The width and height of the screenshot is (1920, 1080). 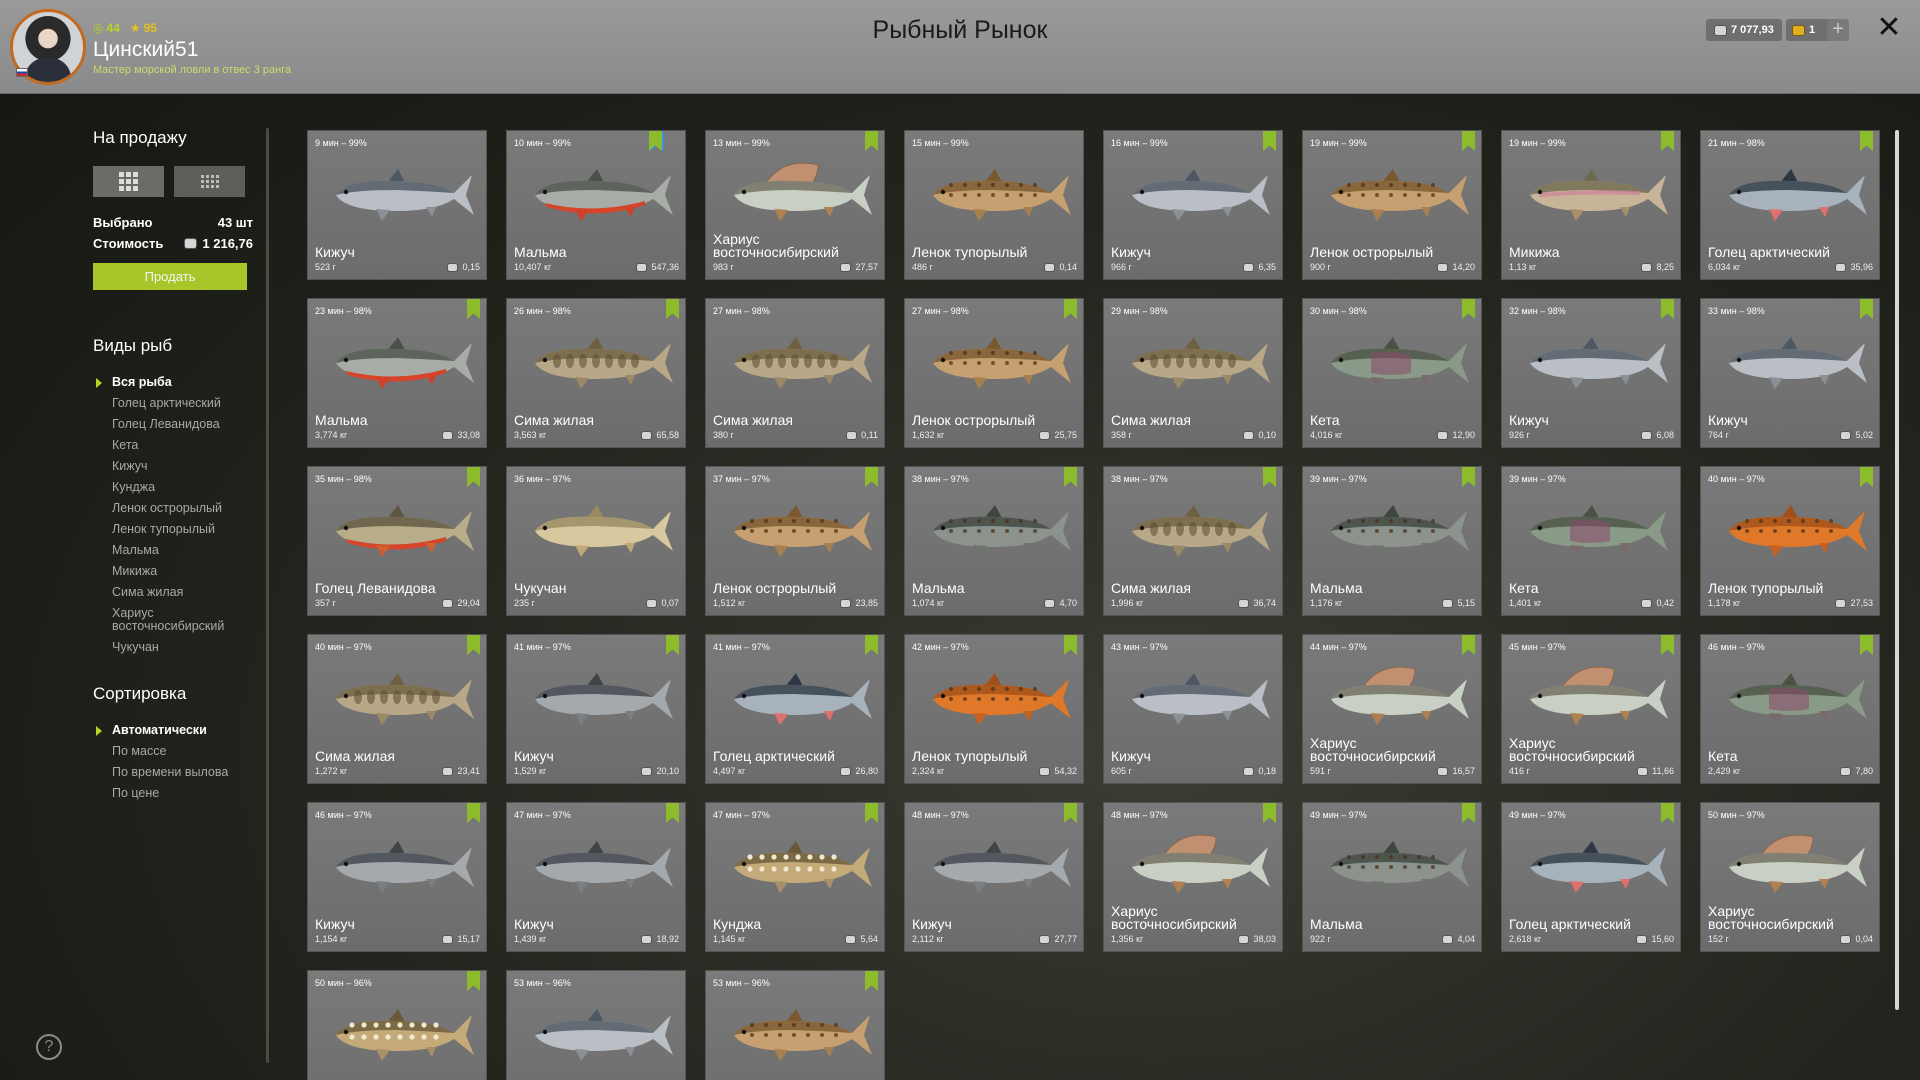 I want to click on fish-card: 15 мин – 99% Ленок тупорылый 486 г 0,14, so click(x=994, y=205).